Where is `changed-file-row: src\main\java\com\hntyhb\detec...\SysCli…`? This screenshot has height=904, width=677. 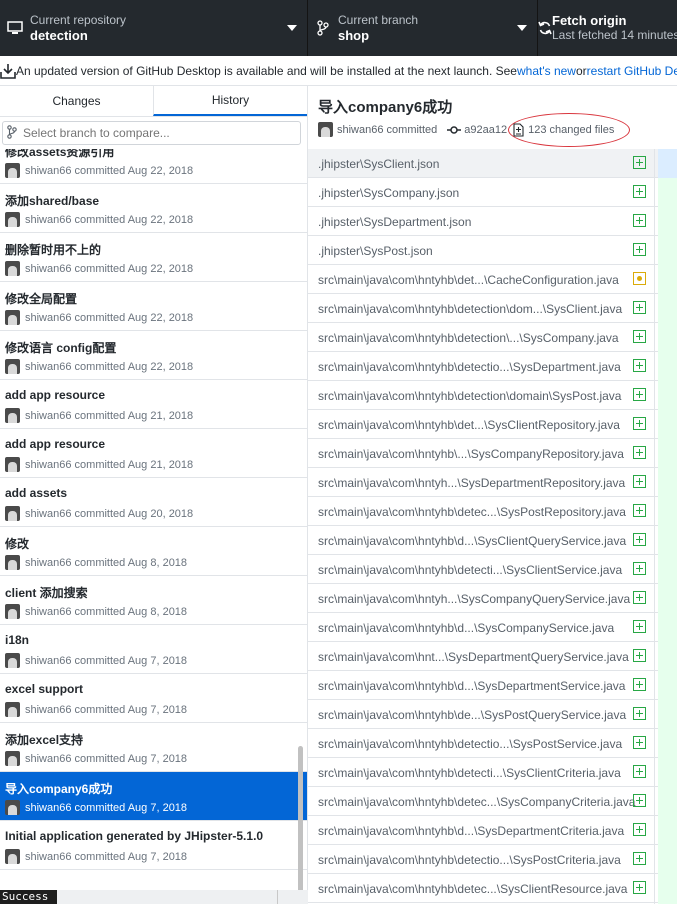 changed-file-row: src\main\java\com\hntyhb\detec...\SysCli… is located at coordinates (483, 888).